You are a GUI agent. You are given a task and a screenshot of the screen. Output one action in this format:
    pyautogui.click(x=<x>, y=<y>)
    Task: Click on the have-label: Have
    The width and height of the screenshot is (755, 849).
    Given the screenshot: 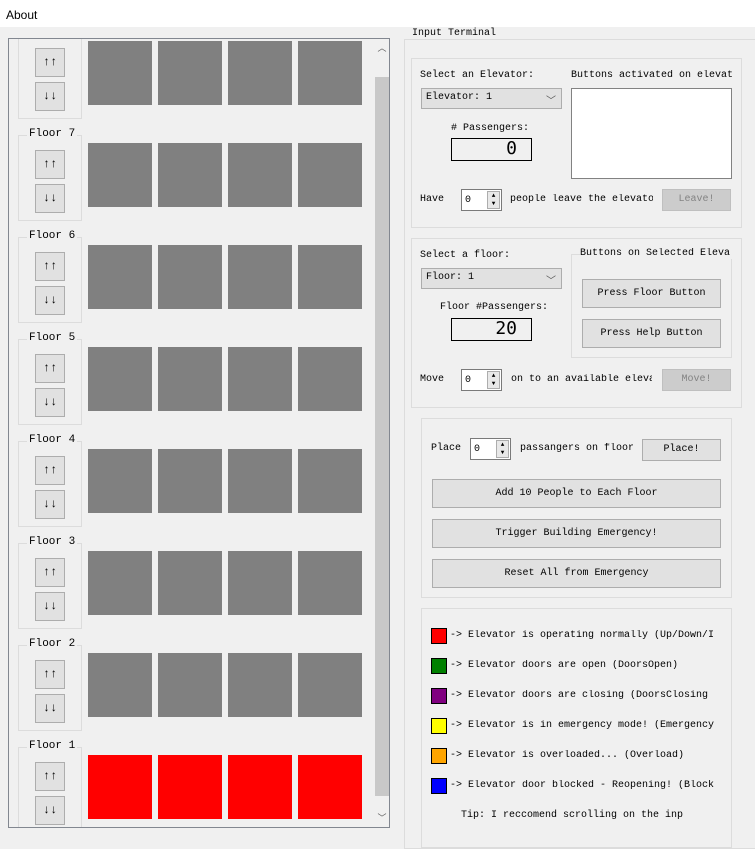 What is the action you would take?
    pyautogui.click(x=432, y=199)
    